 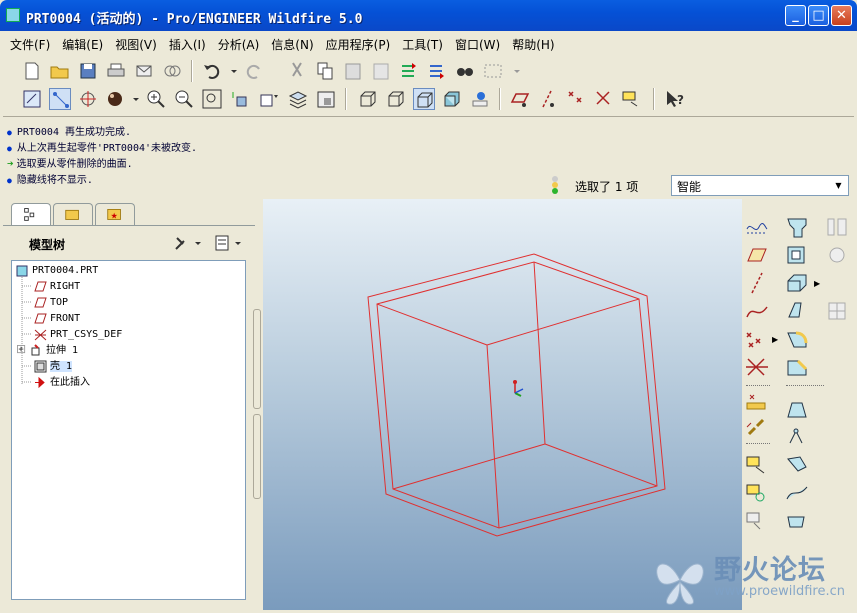 What do you see at coordinates (476, 43) in the screenshot?
I see `menu-window: 窗口(W)` at bounding box center [476, 43].